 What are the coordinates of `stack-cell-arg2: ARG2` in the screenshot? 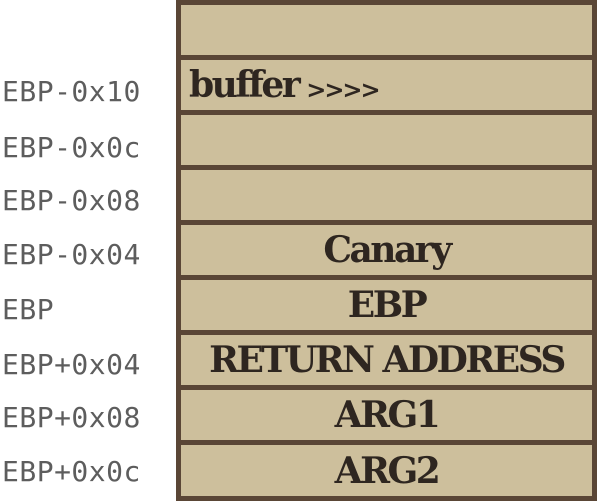 It's located at (386, 470).